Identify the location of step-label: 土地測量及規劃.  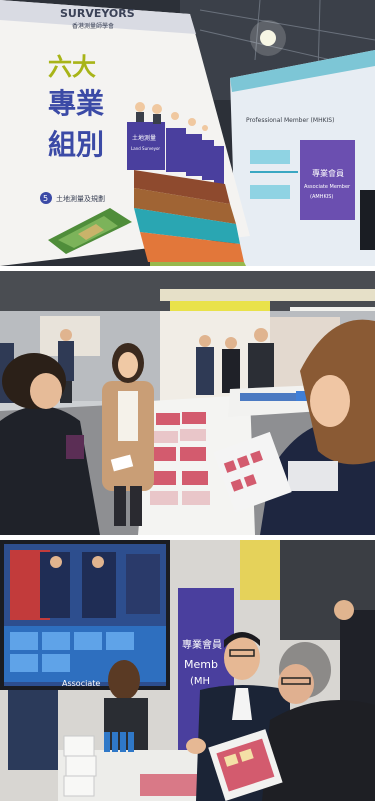
(80, 198).